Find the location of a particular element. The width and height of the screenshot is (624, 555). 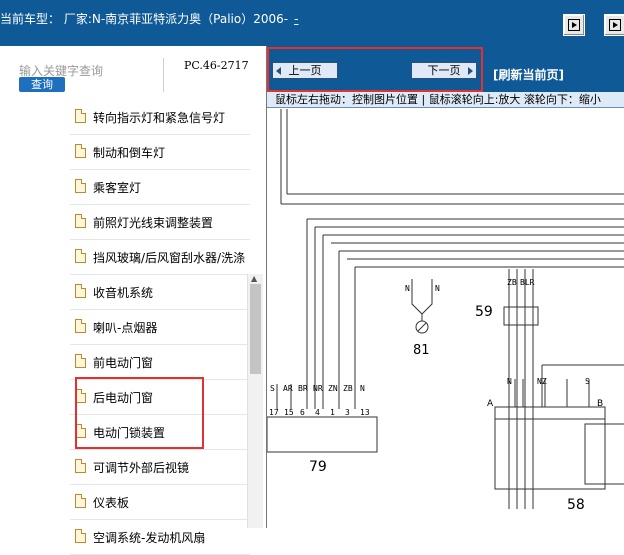

panel-toggle-icon is located at coordinates (615, 25).